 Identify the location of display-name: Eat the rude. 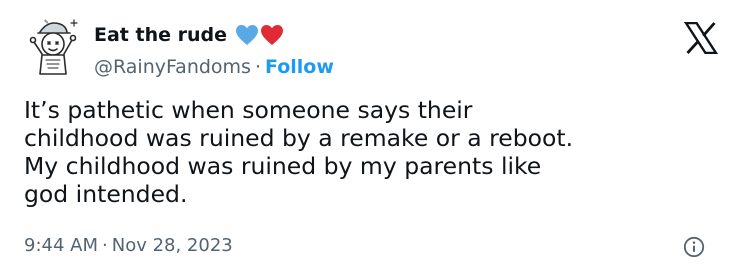
(160, 35).